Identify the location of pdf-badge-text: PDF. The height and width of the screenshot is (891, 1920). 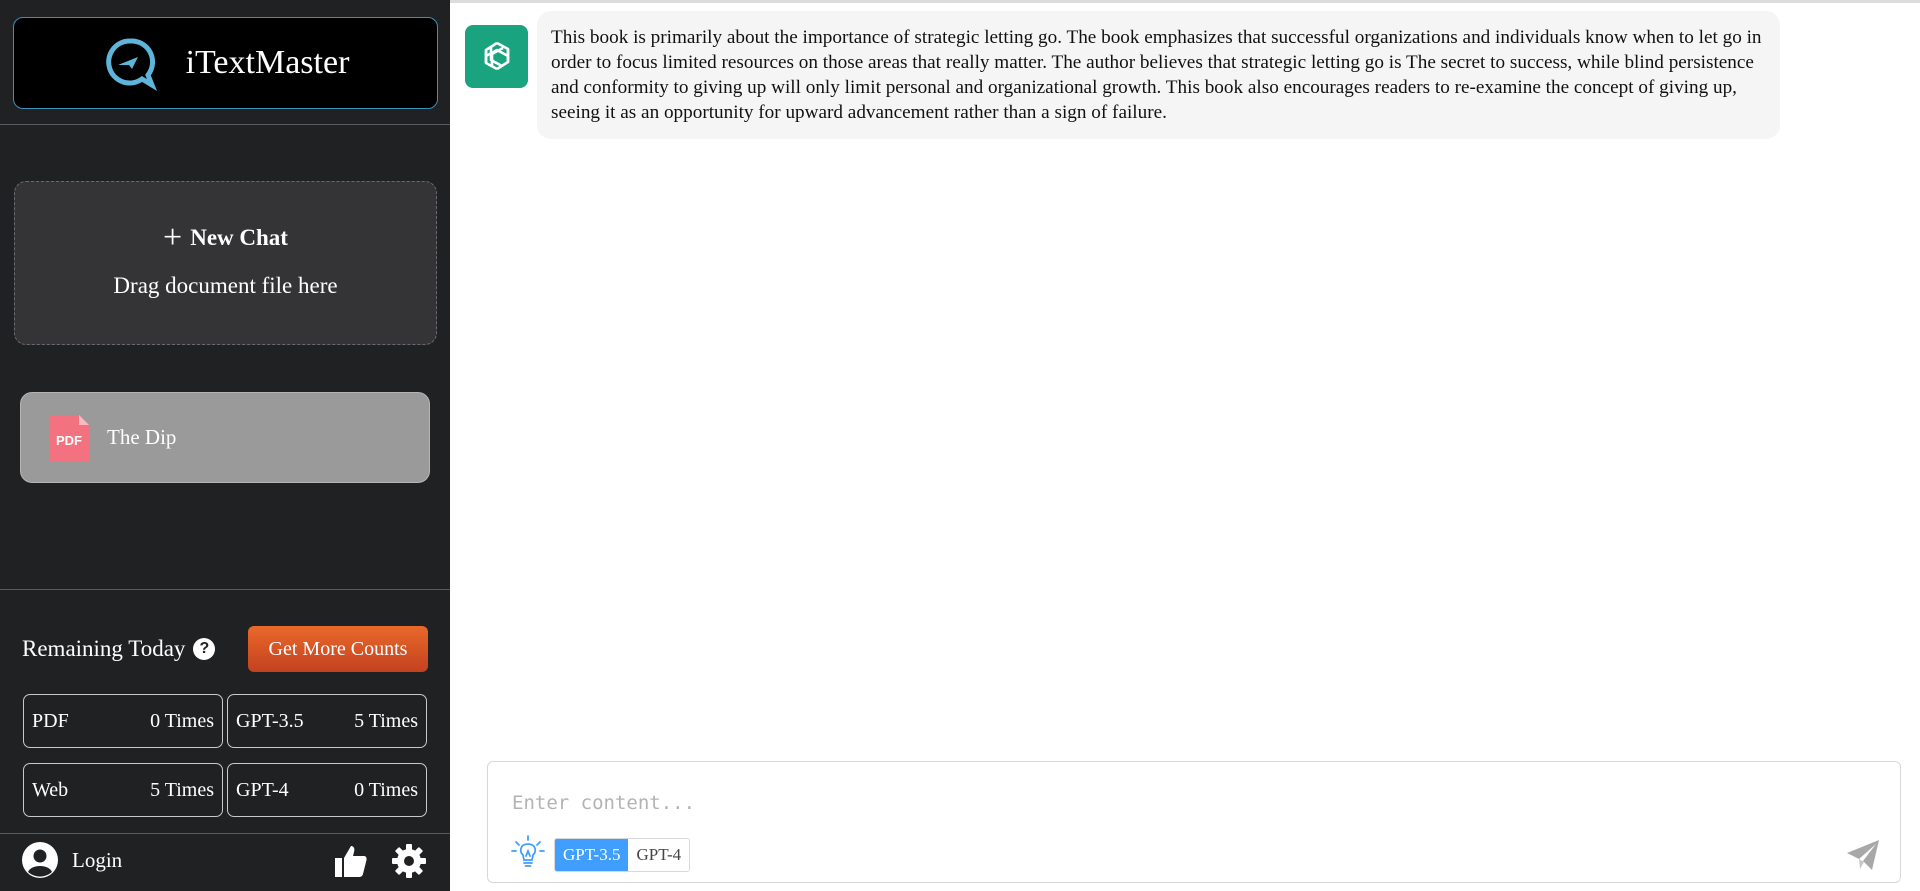
(69, 440).